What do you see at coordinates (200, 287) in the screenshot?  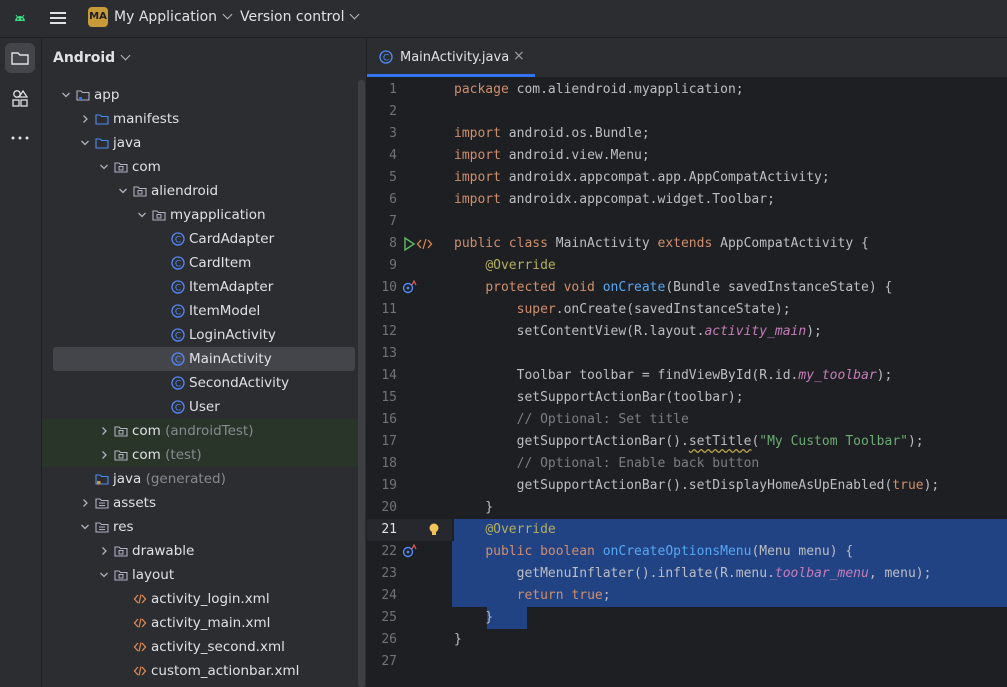 I see `tree-item: C ItemAdapter` at bounding box center [200, 287].